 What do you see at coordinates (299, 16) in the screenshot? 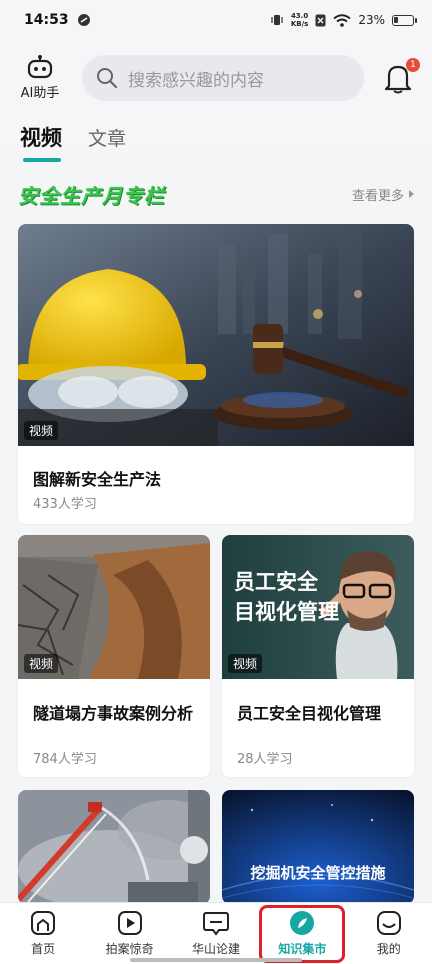
I see `net-speed-value: 43.0` at bounding box center [299, 16].